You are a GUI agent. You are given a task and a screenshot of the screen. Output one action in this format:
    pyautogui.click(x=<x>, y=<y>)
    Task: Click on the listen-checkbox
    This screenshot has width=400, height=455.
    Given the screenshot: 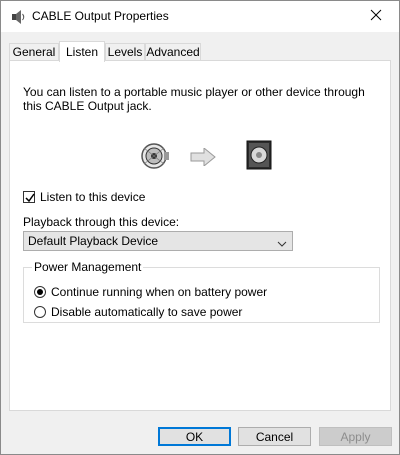 What is the action you would take?
    pyautogui.click(x=29, y=197)
    